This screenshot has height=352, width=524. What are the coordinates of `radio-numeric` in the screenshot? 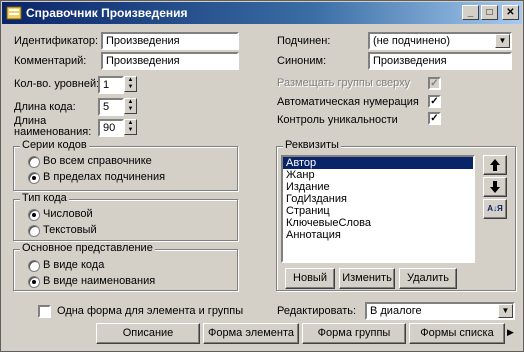 It's located at (34, 215).